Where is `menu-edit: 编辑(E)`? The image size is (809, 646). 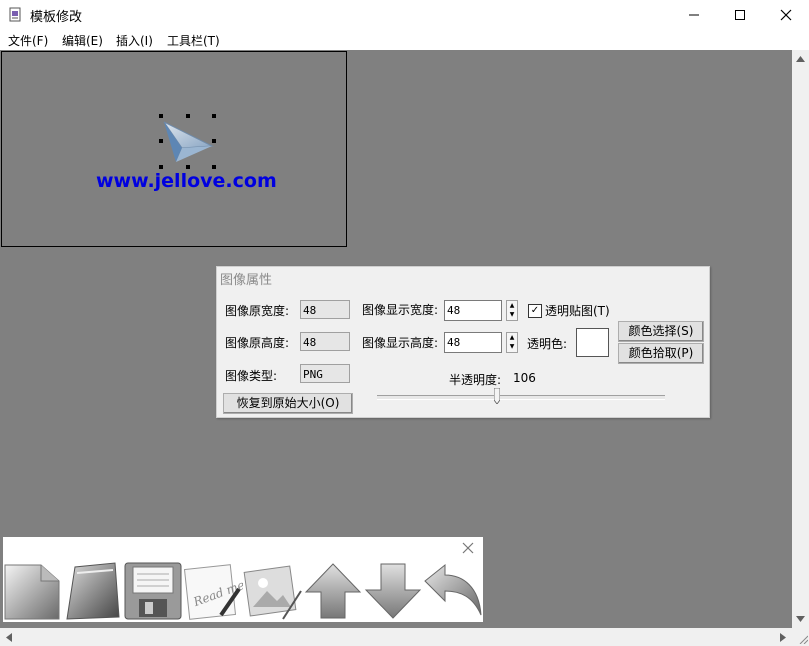 menu-edit: 编辑(E) is located at coordinates (82, 40).